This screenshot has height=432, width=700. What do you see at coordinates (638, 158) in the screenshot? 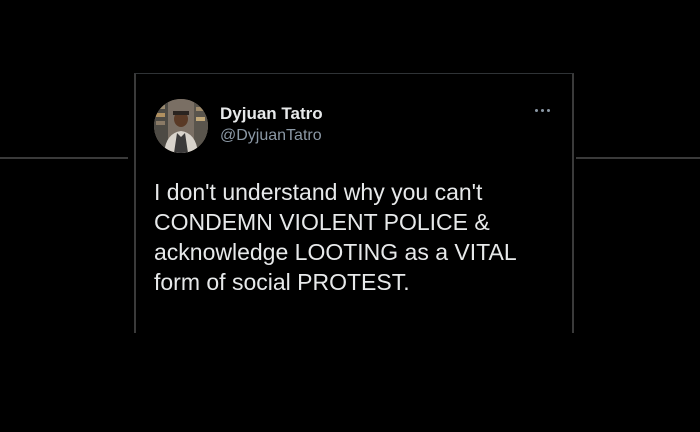
I see `right-divider-line` at bounding box center [638, 158].